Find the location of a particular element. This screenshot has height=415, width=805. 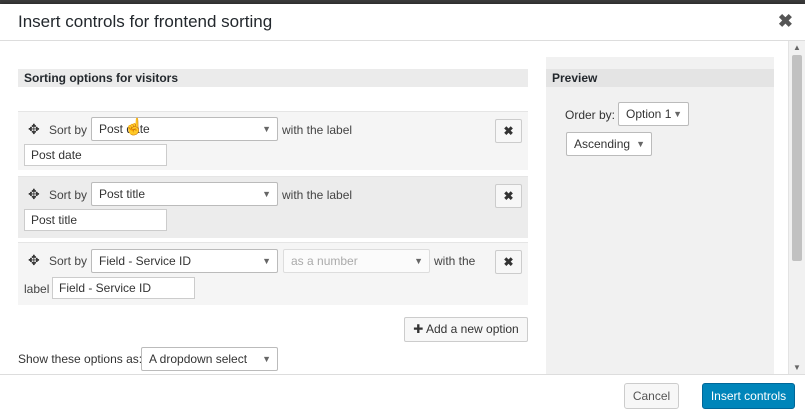

sort-as-value: as a number is located at coordinates (324, 261).